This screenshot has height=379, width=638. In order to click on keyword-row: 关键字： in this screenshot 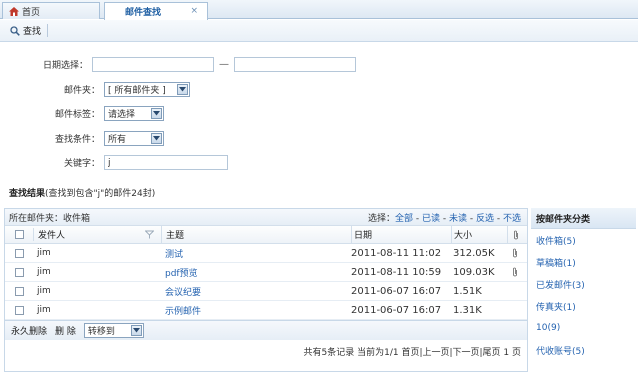, I will do `click(114, 162)`.